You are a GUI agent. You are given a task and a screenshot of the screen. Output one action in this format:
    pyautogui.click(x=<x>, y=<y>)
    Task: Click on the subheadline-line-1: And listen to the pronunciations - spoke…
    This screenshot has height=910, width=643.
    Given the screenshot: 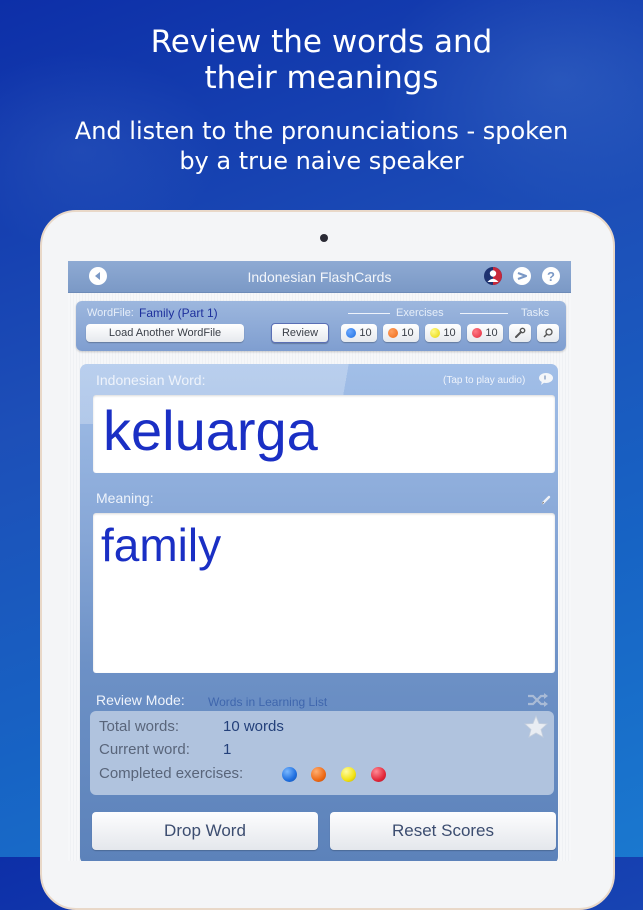 What is the action you would take?
    pyautogui.click(x=321, y=131)
    